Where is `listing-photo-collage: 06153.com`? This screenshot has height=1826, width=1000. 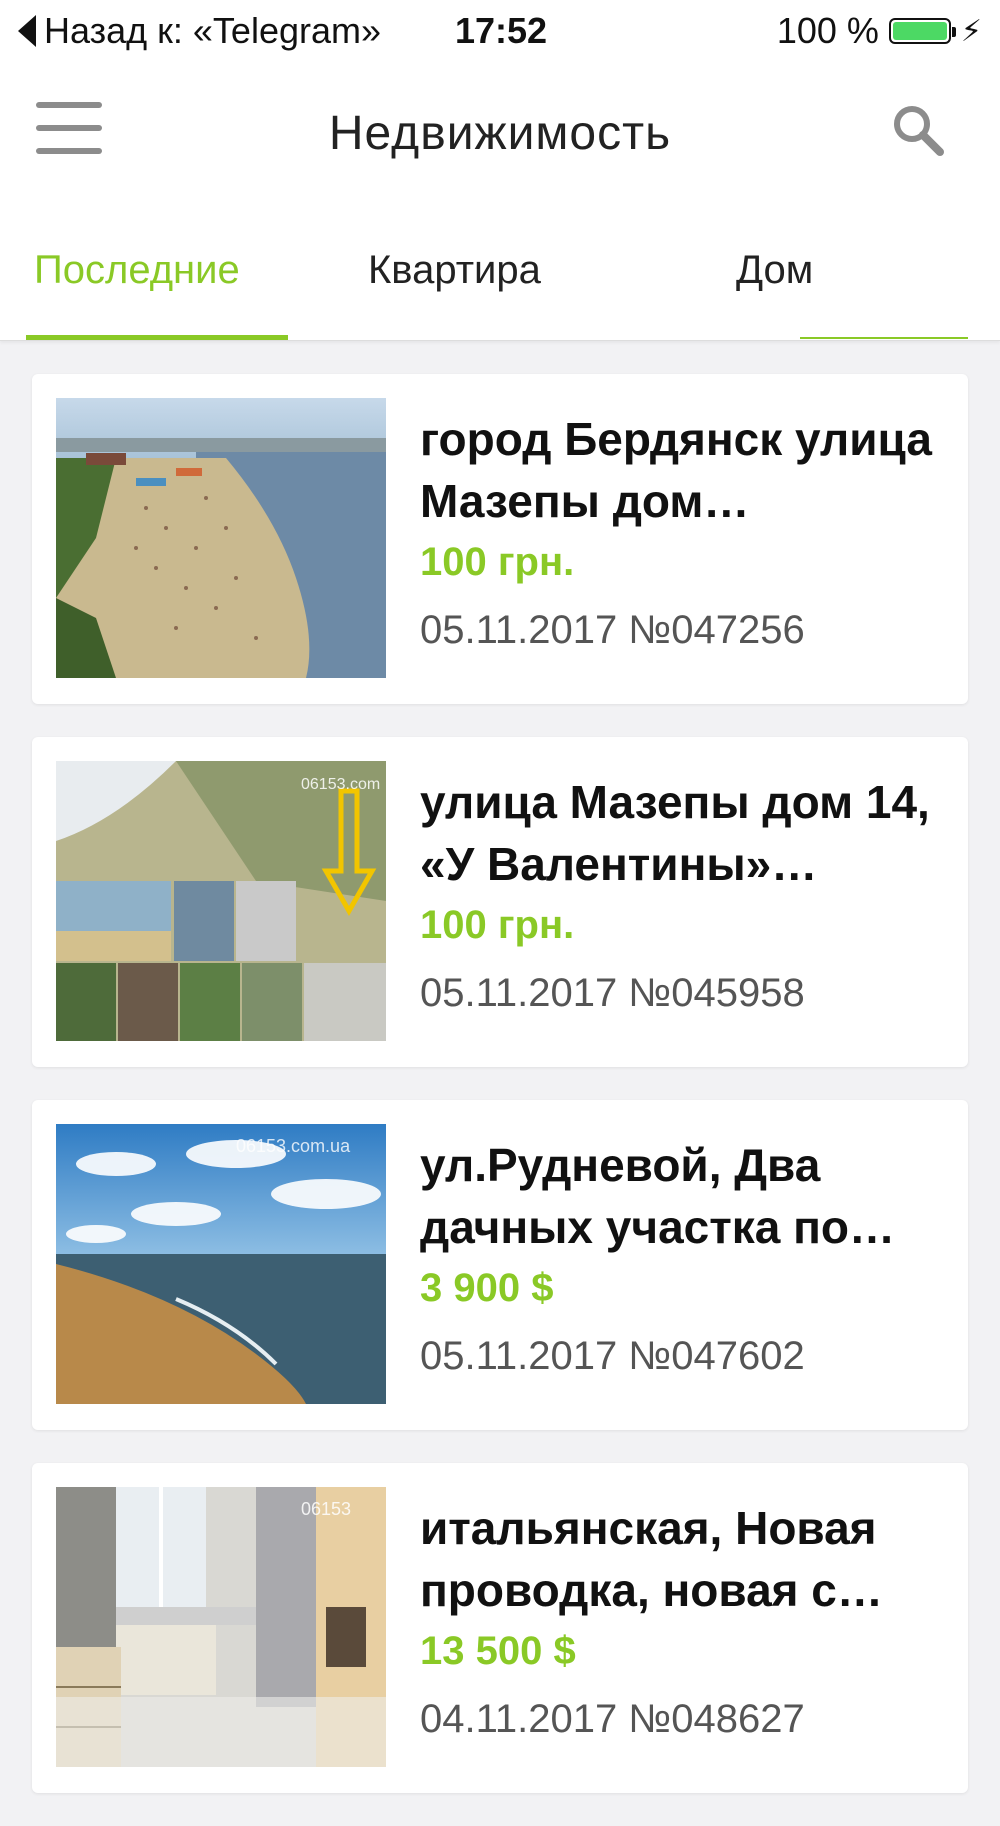 listing-photo-collage: 06153.com is located at coordinates (221, 901).